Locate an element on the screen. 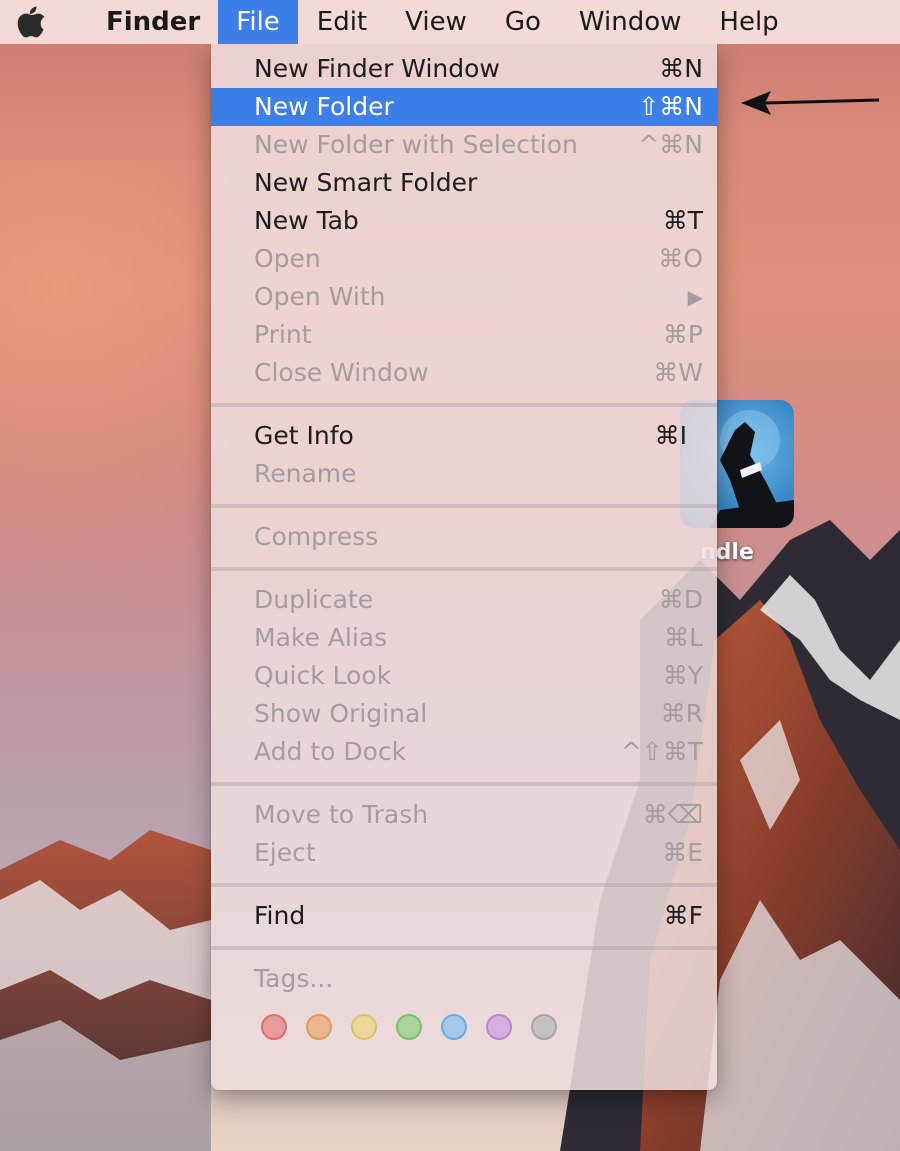 Image resolution: width=900 pixels, height=1151 pixels. menu-file: File is located at coordinates (258, 22).